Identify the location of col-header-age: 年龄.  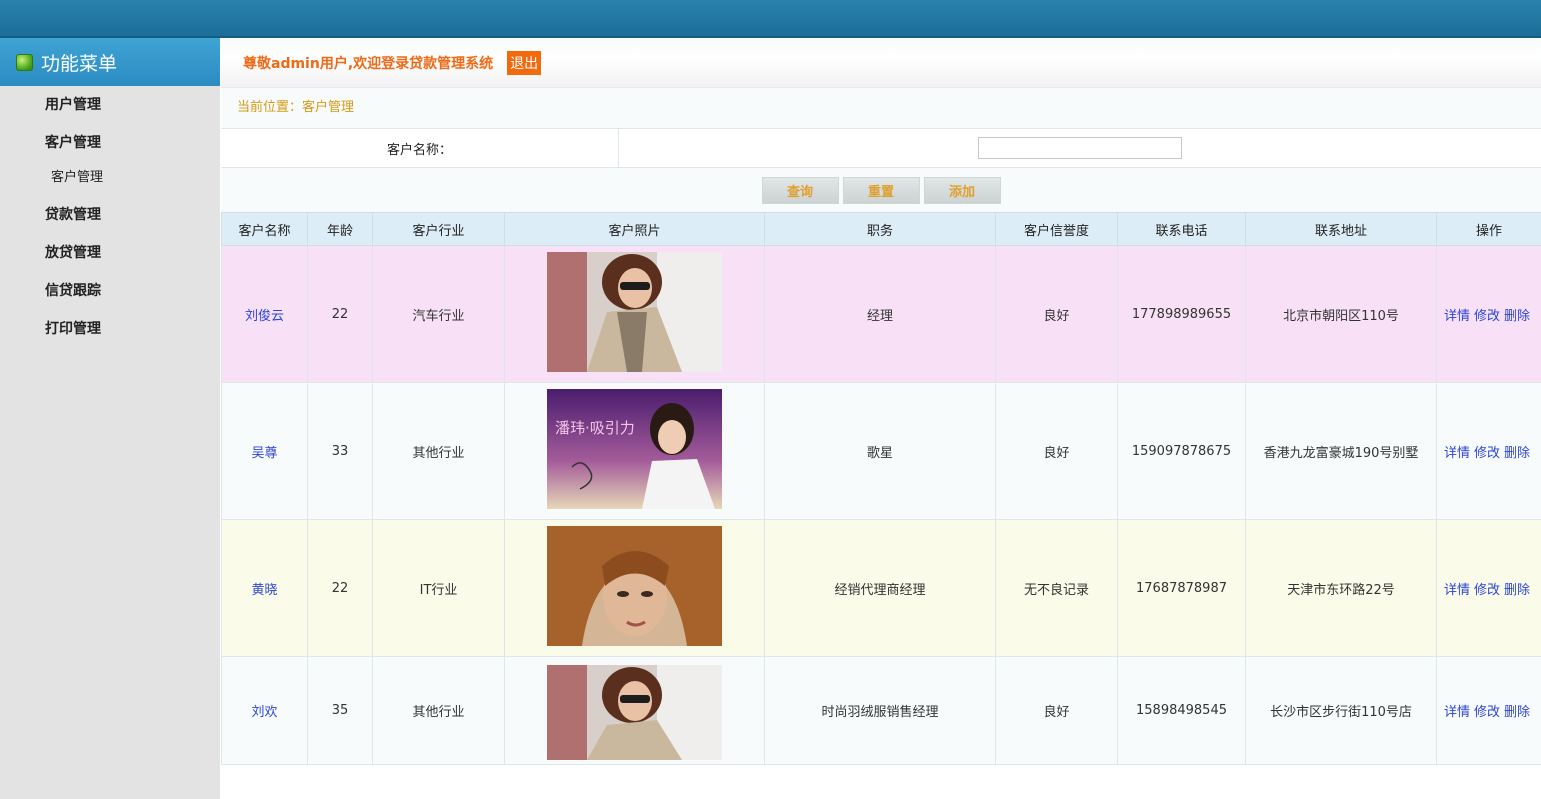
(340, 229).